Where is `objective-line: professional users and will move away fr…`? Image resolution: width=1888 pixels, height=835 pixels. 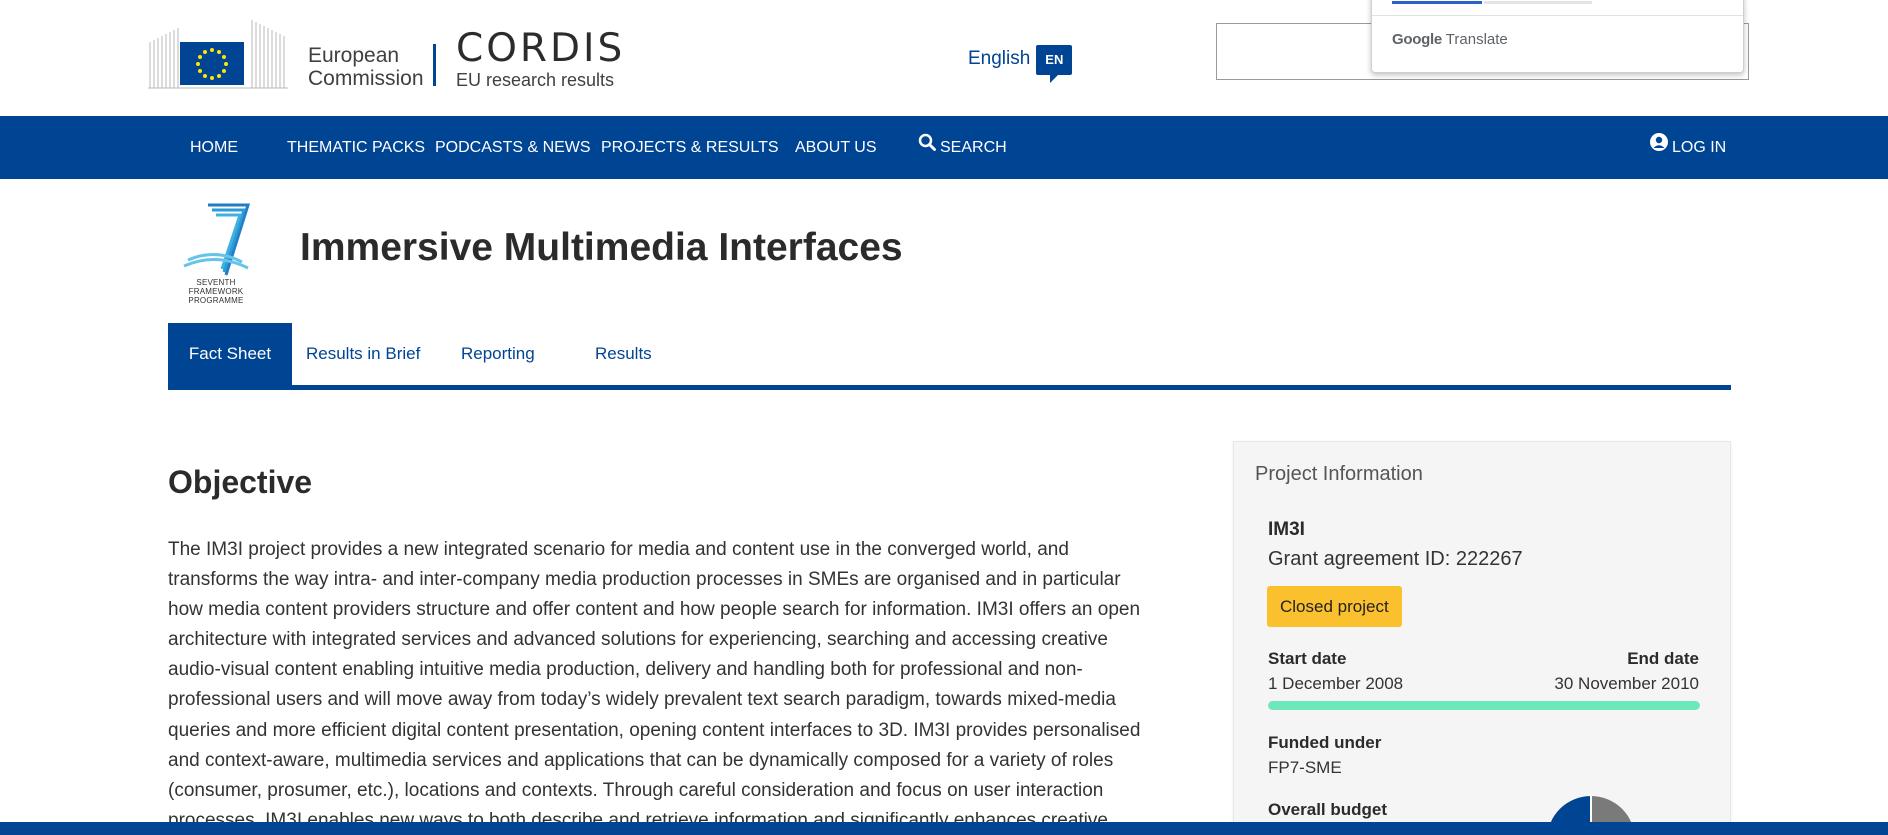 objective-line: professional users and will move away fr… is located at coordinates (642, 700).